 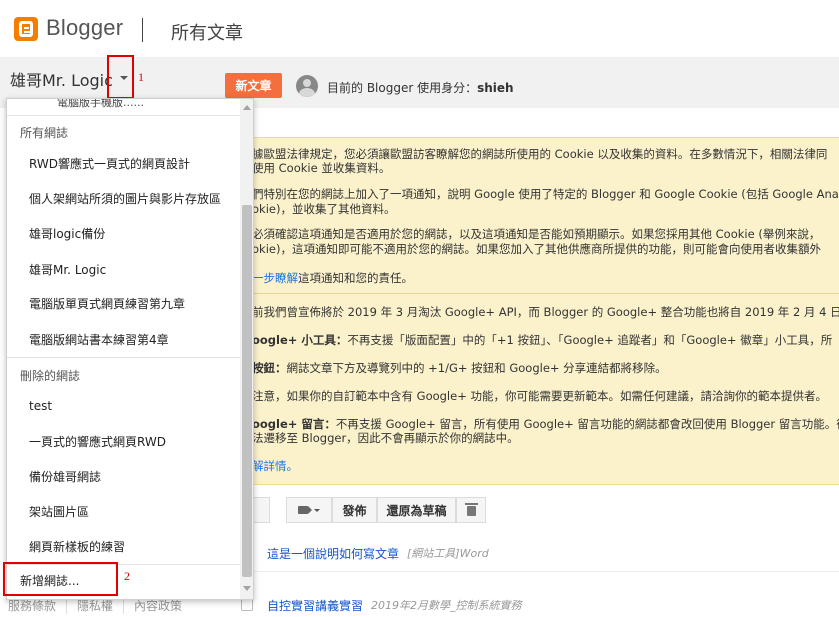 I want to click on revert-to-draft-button: 還原為草稿, so click(x=416, y=510).